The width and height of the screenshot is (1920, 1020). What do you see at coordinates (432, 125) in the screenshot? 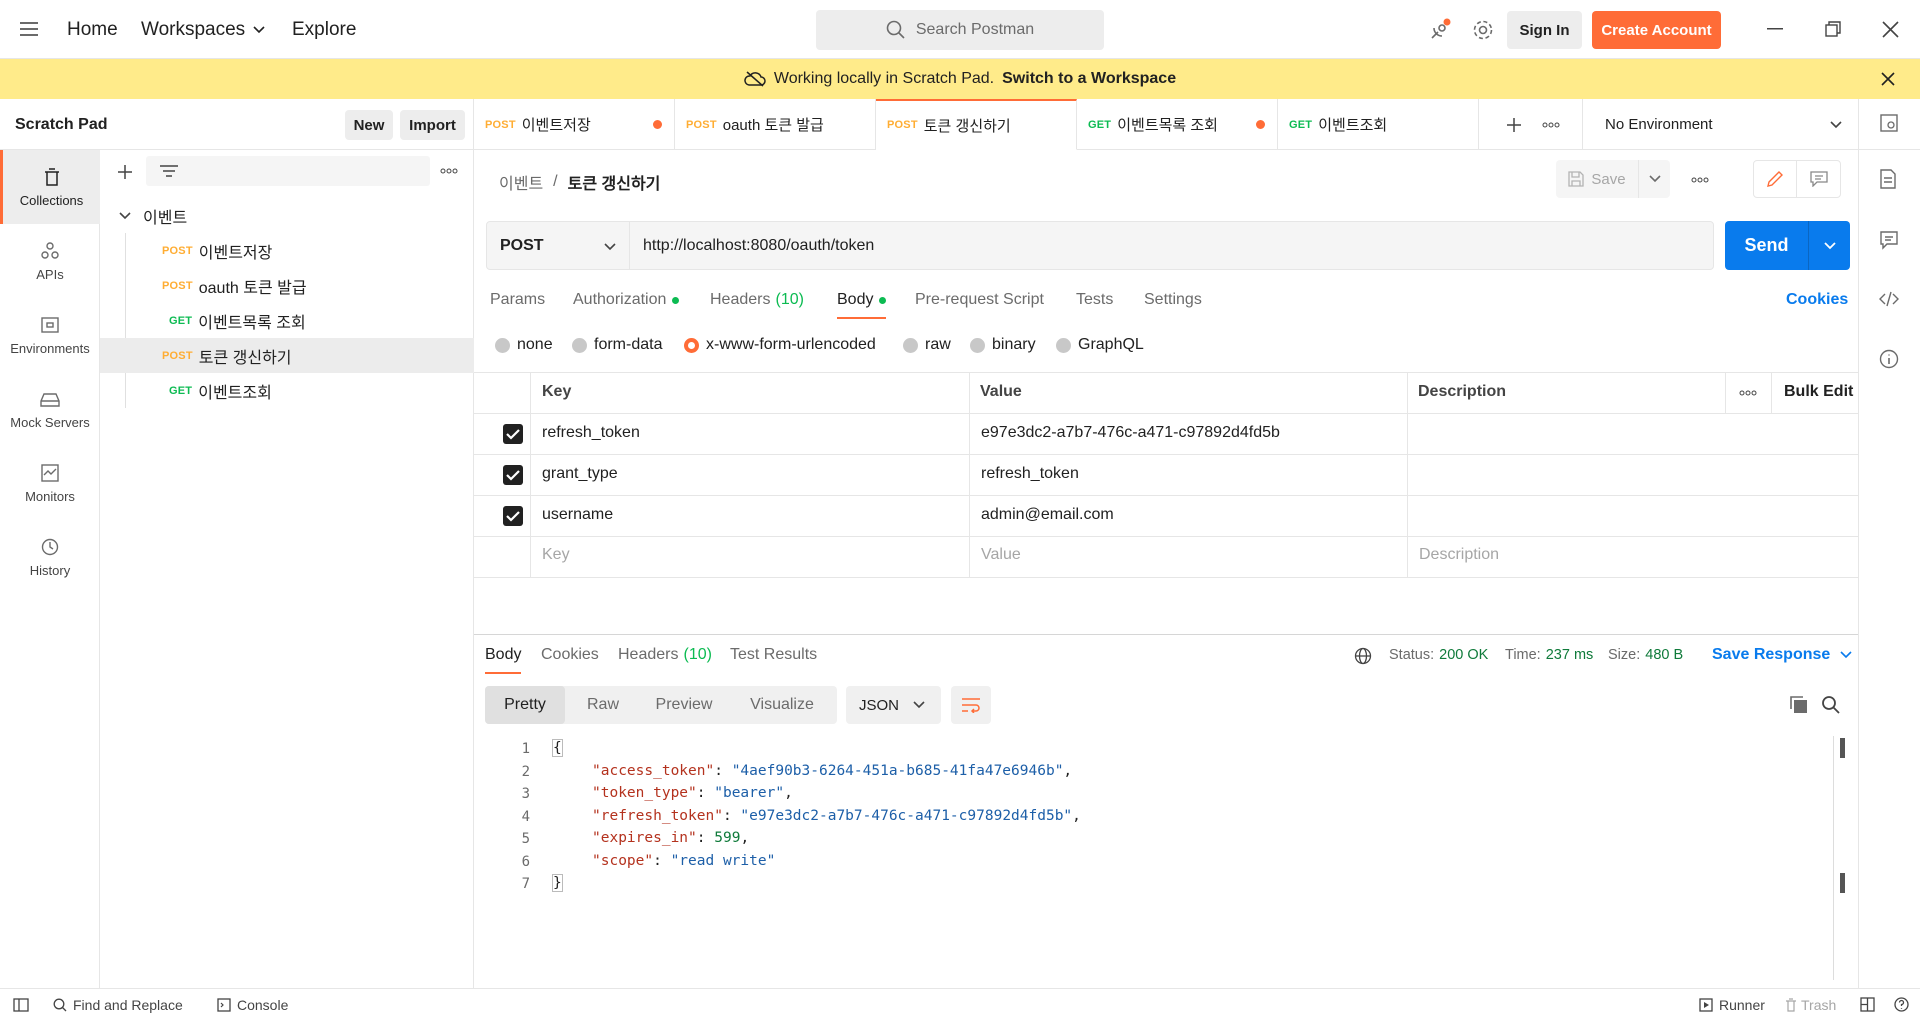
I see `import-button: Import` at bounding box center [432, 125].